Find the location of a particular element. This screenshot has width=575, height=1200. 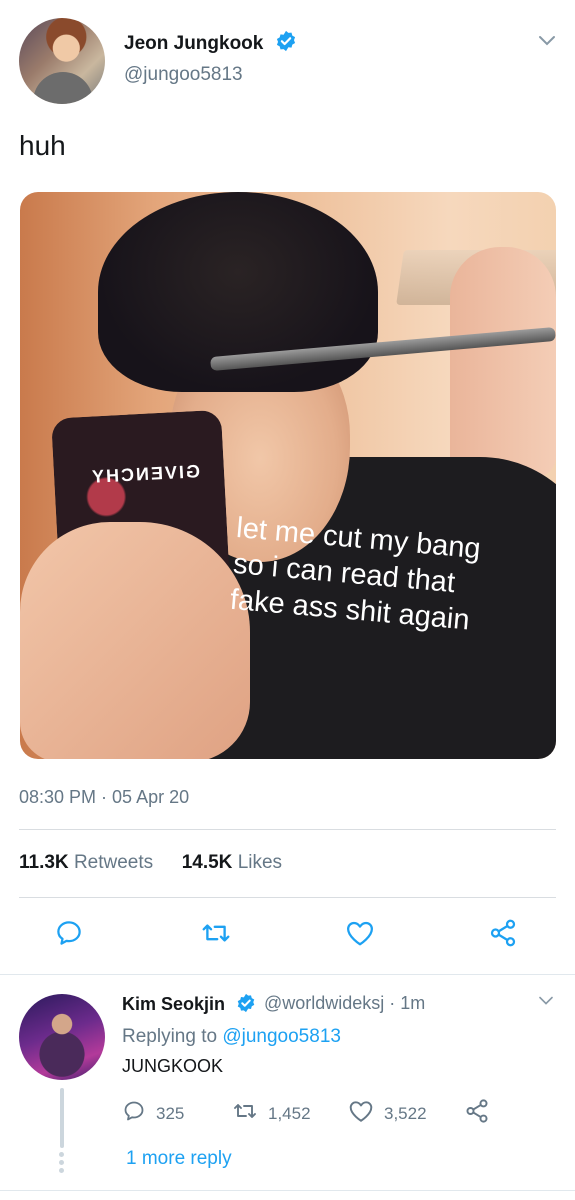

reply-author-name-row: Kim Seokjin is located at coordinates (189, 1005).